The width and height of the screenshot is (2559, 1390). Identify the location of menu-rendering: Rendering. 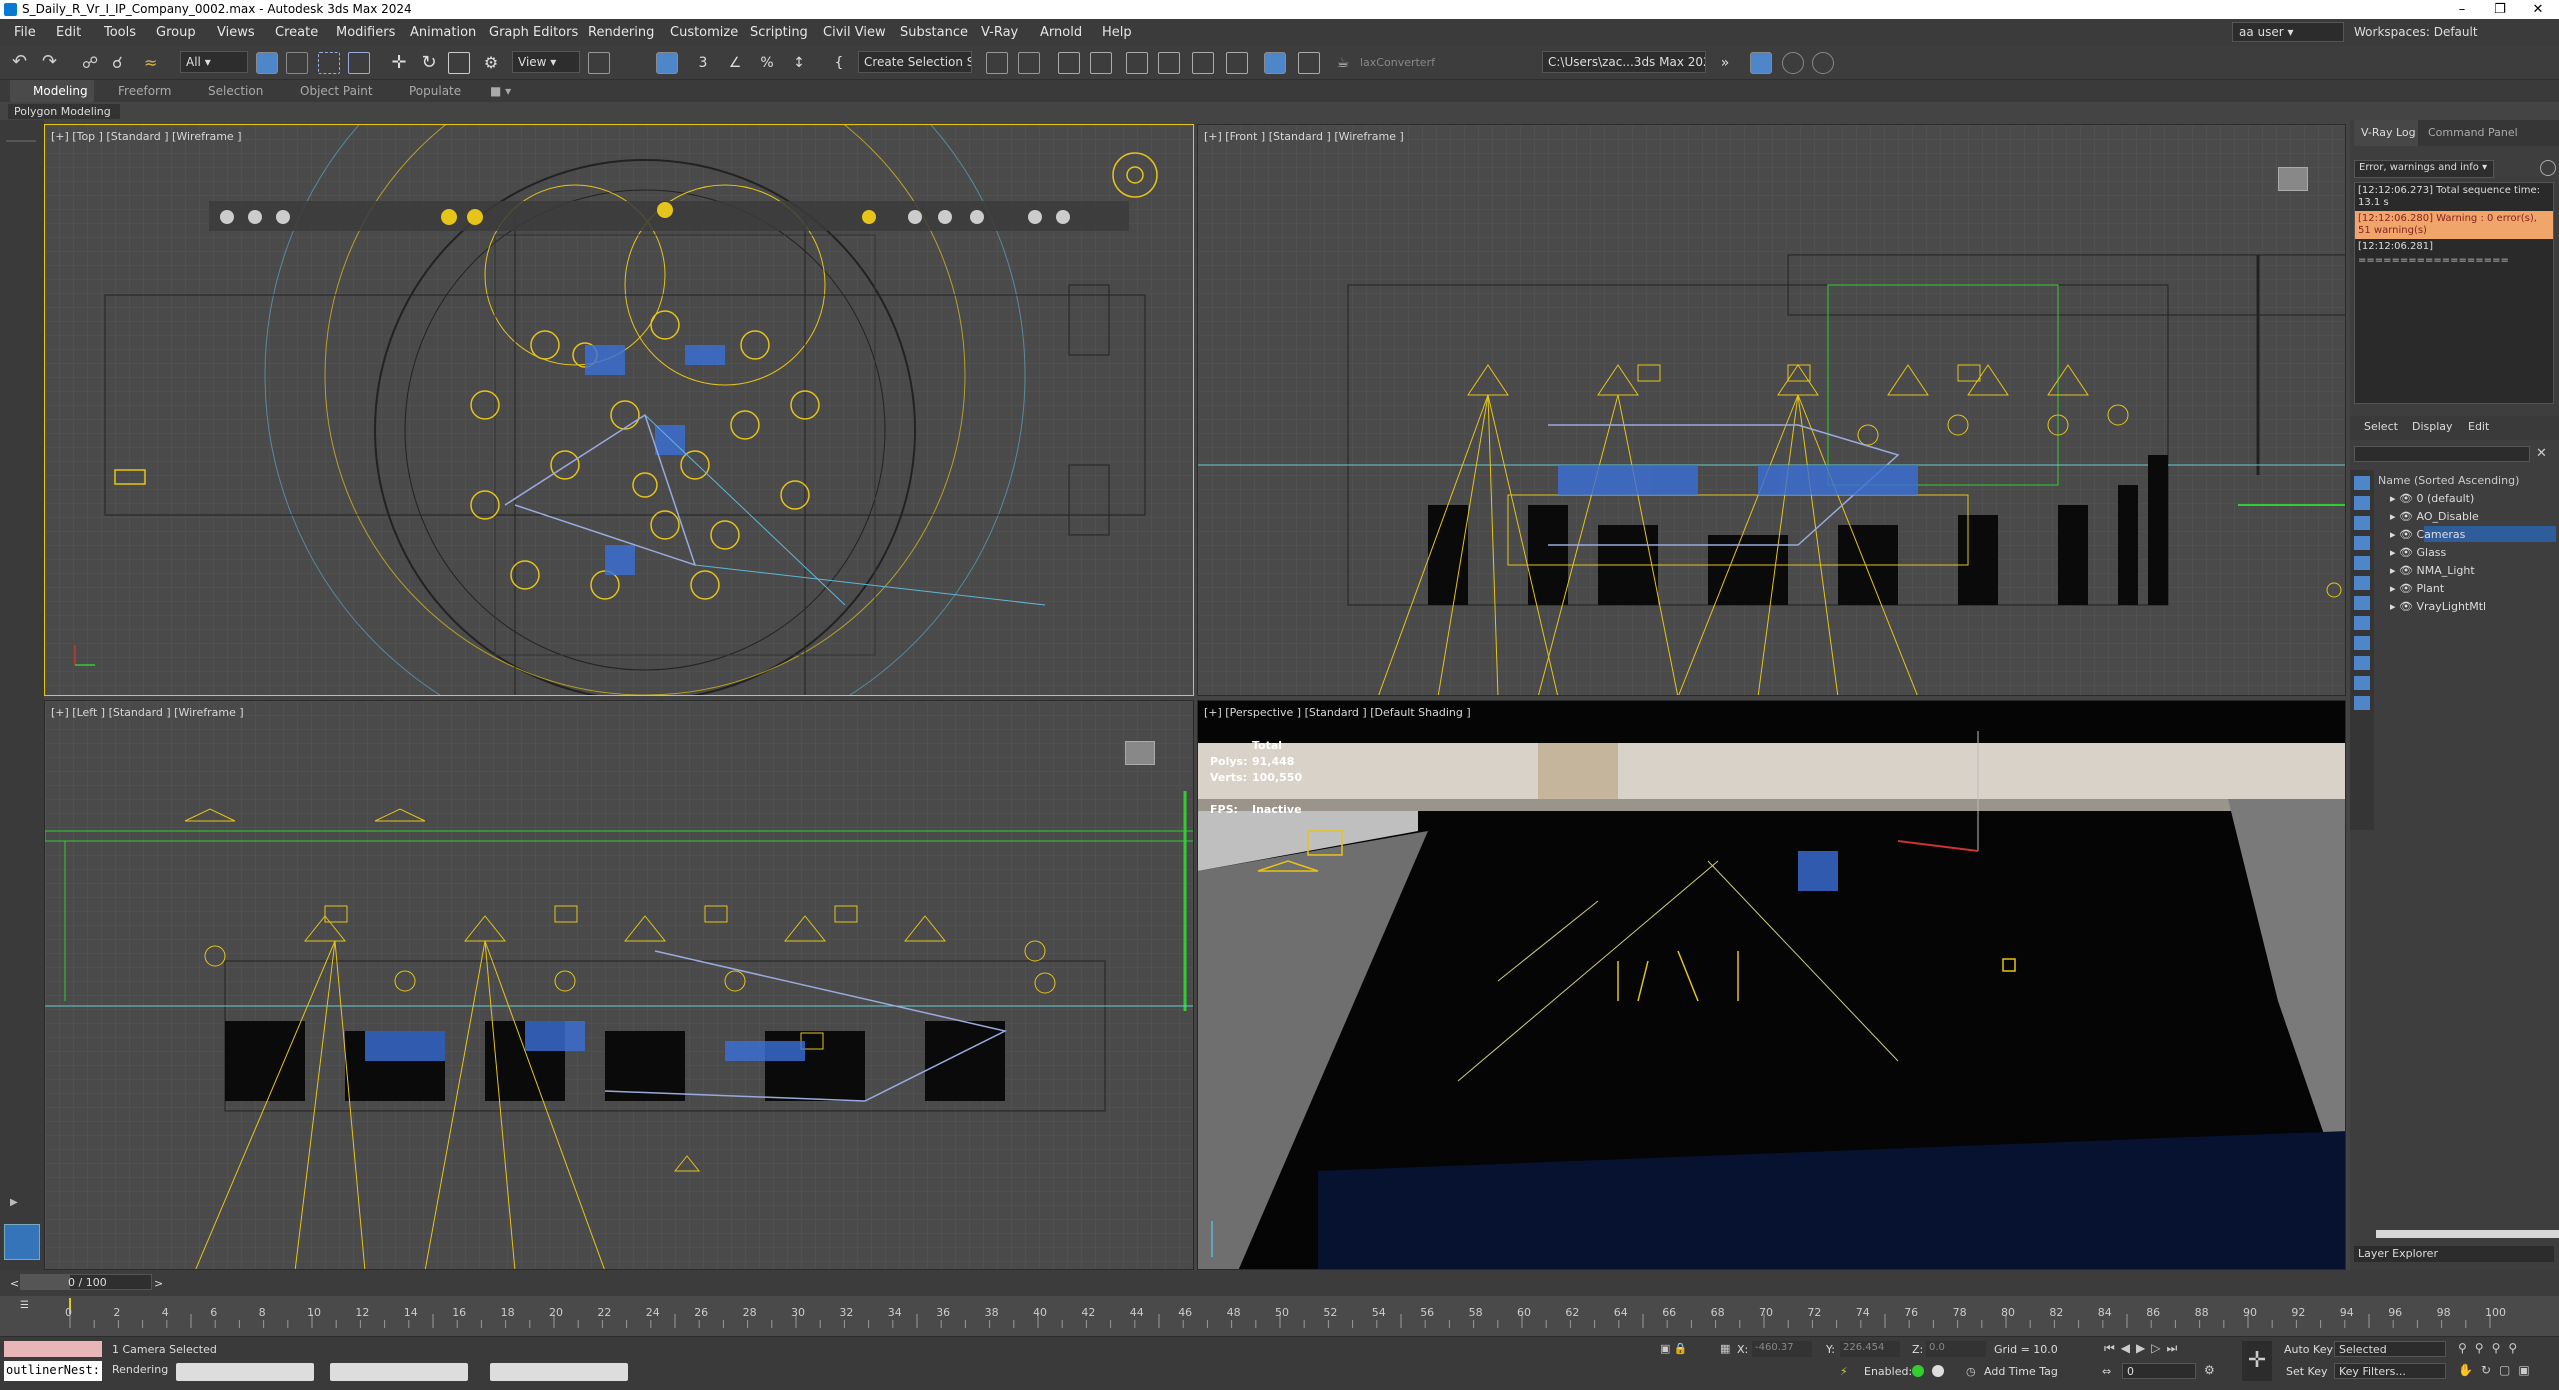
(621, 32).